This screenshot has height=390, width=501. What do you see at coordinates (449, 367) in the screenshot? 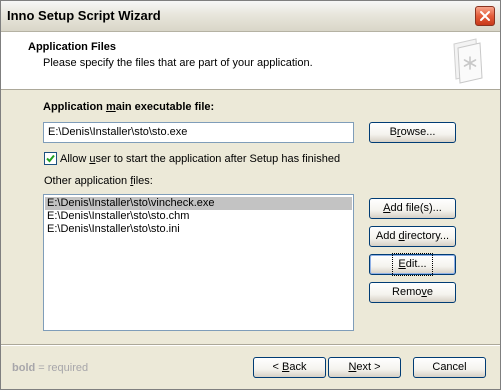
I see `cancel-button: Cancel` at bounding box center [449, 367].